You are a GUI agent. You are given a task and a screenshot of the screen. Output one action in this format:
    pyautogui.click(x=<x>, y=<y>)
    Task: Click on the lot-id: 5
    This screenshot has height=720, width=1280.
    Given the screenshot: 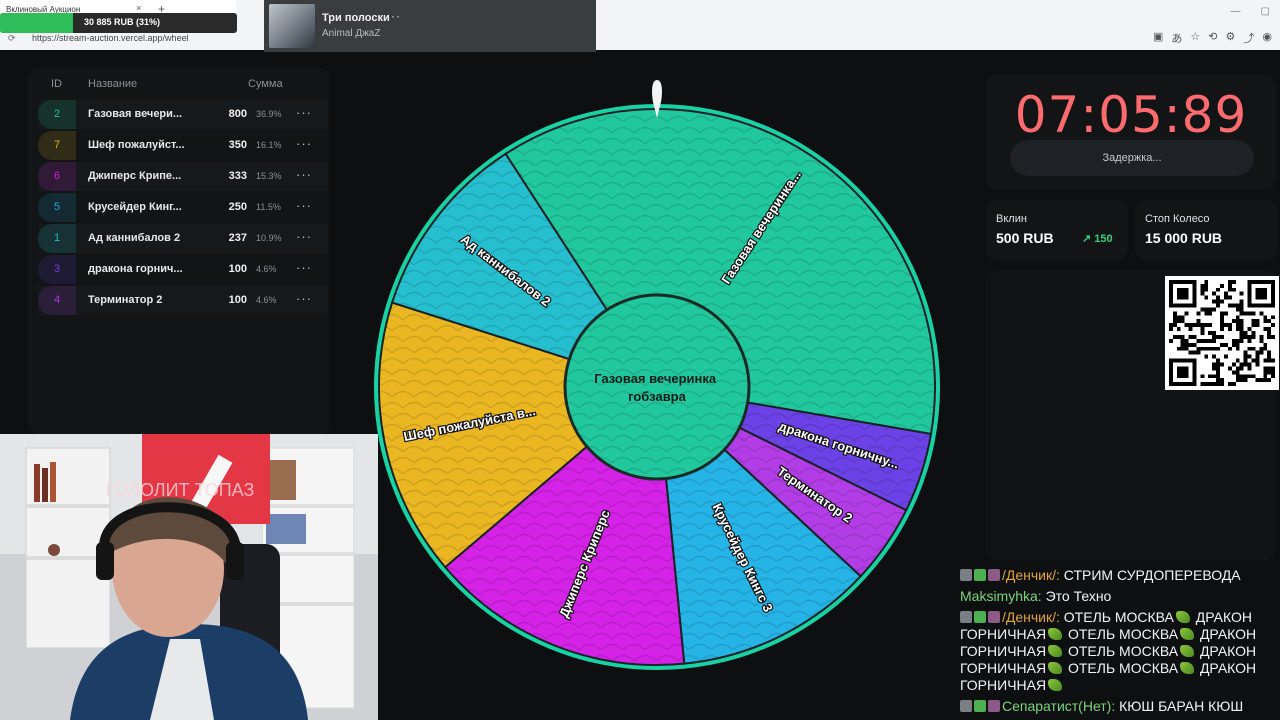 What is the action you would take?
    pyautogui.click(x=57, y=207)
    